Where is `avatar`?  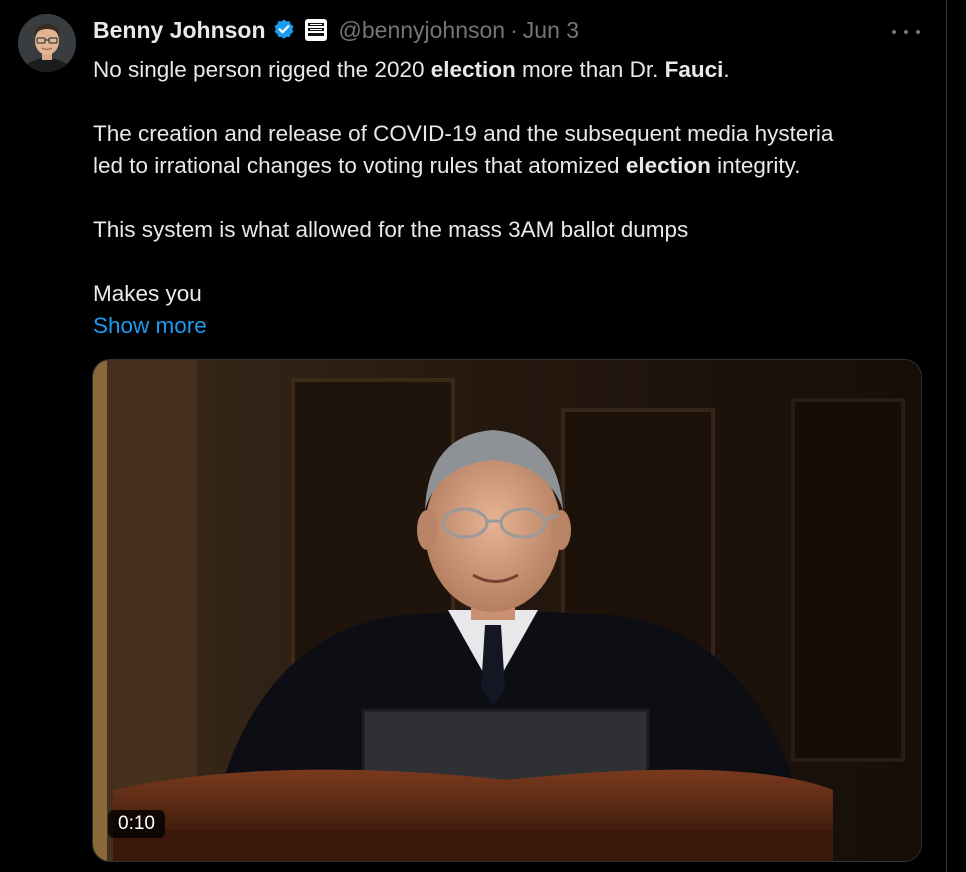 avatar is located at coordinates (47, 43).